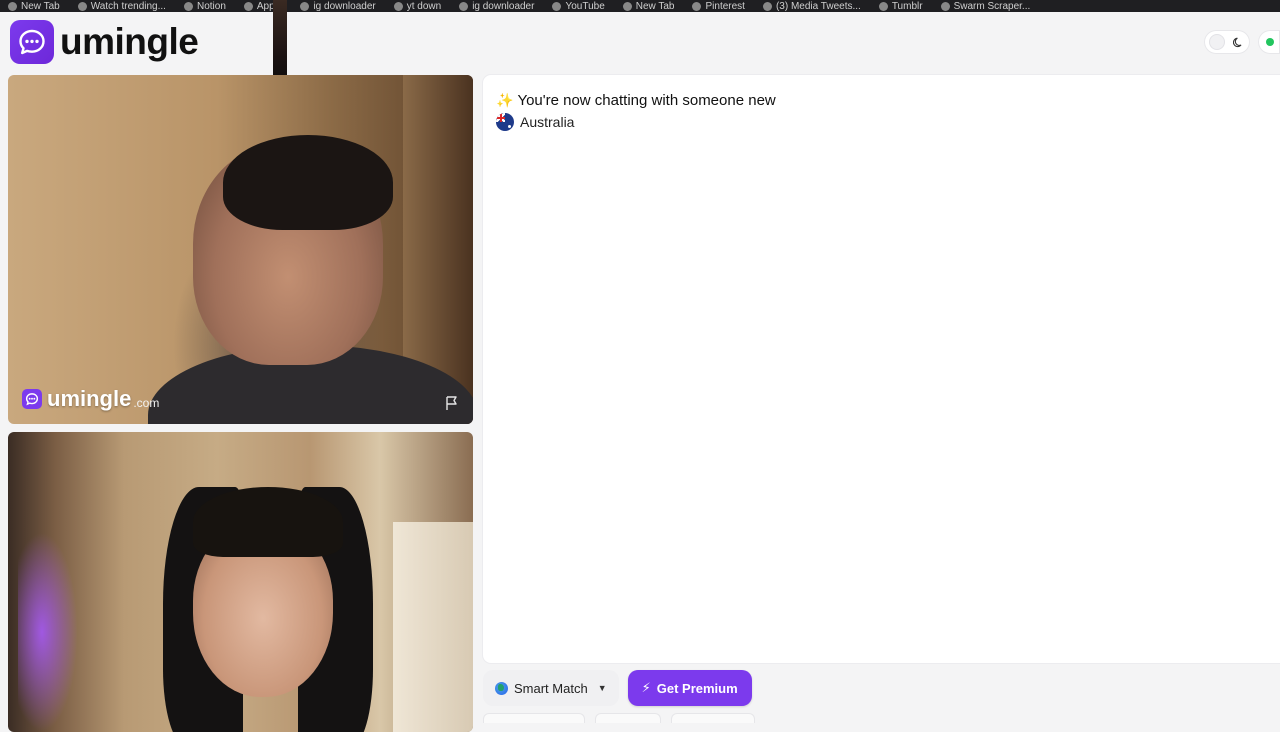 The width and height of the screenshot is (1280, 732). Describe the element at coordinates (1227, 42) in the screenshot. I see `theme-toggle` at that location.